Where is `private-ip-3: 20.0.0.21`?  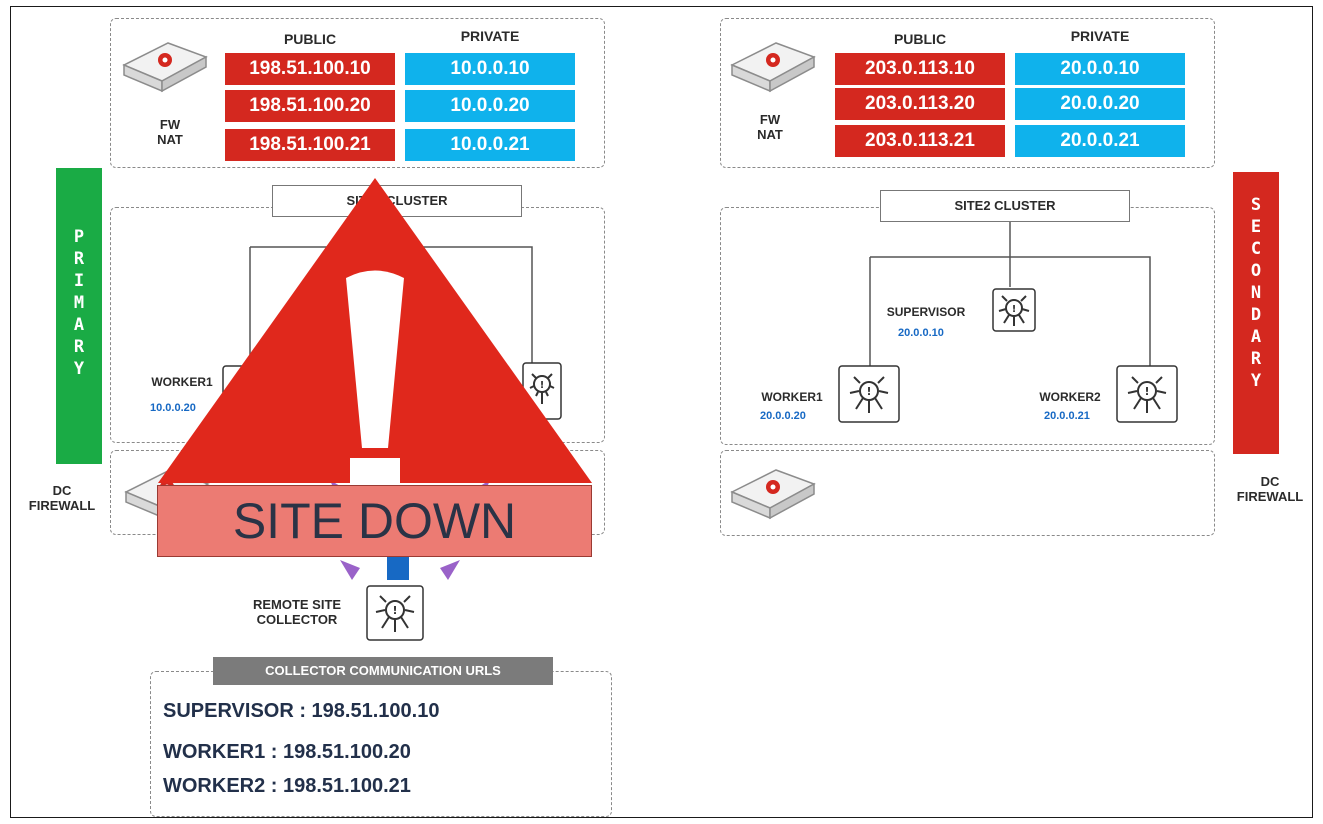 private-ip-3: 20.0.0.21 is located at coordinates (1100, 141).